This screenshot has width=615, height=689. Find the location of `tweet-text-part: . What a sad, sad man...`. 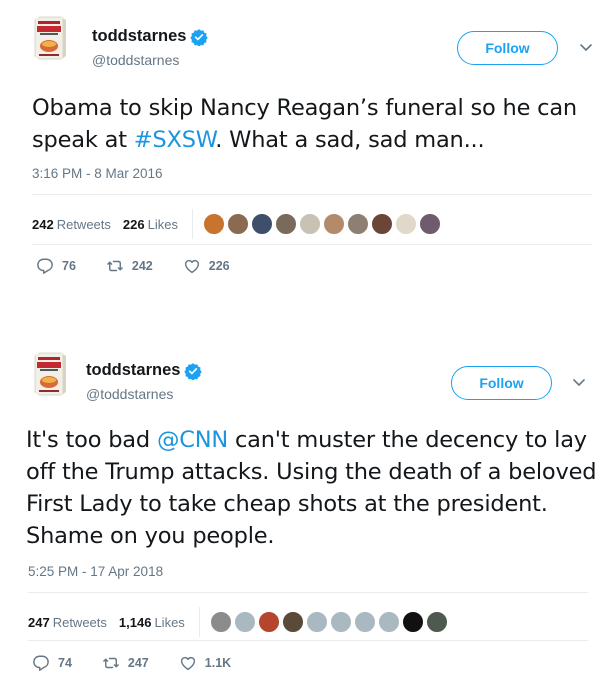

tweet-text-part: . What a sad, sad man... is located at coordinates (350, 140).